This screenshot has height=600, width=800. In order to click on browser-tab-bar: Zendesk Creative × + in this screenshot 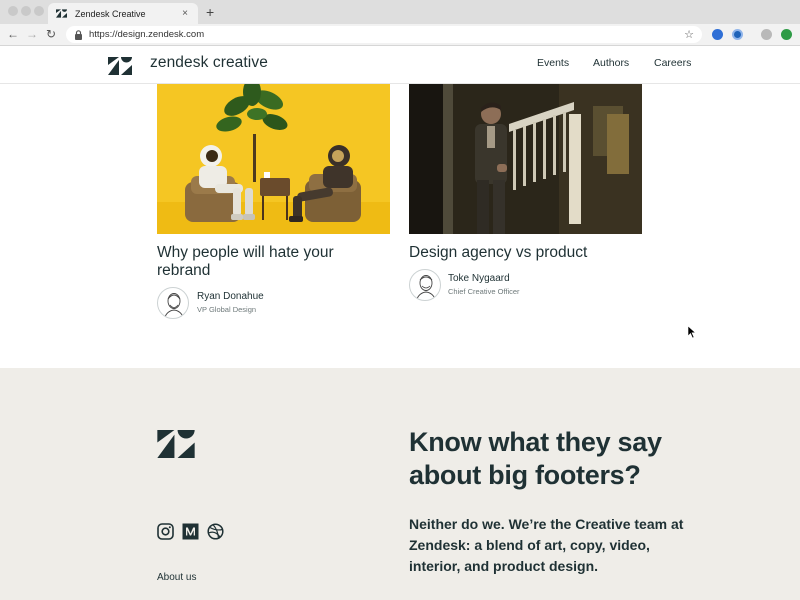, I will do `click(400, 12)`.